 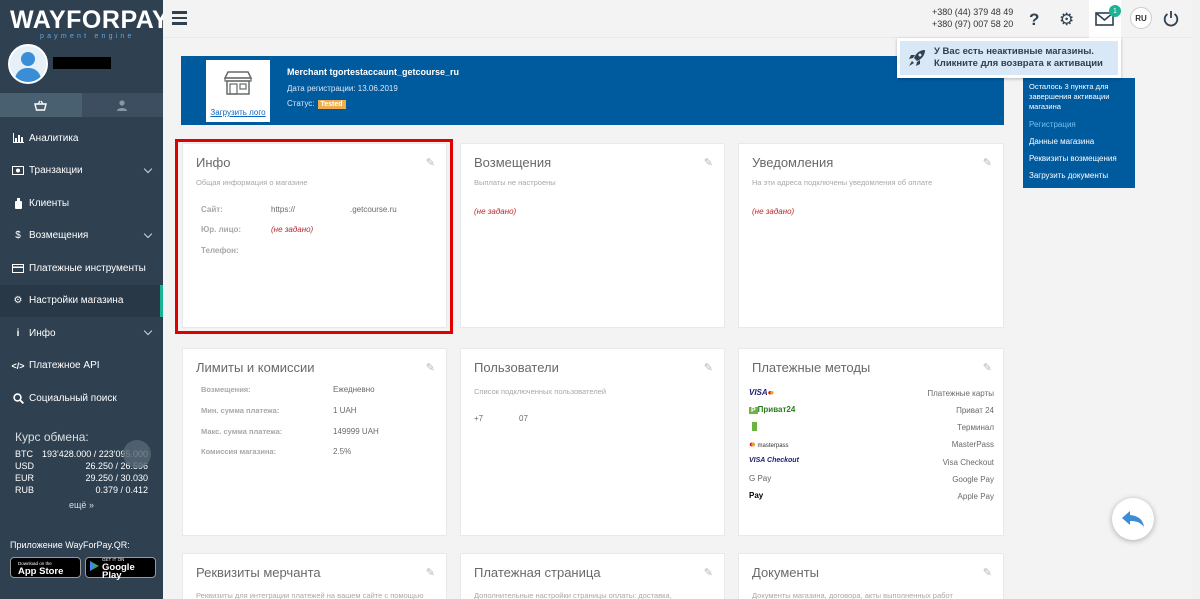 What do you see at coordinates (41, 105) in the screenshot?
I see `tab-shop` at bounding box center [41, 105].